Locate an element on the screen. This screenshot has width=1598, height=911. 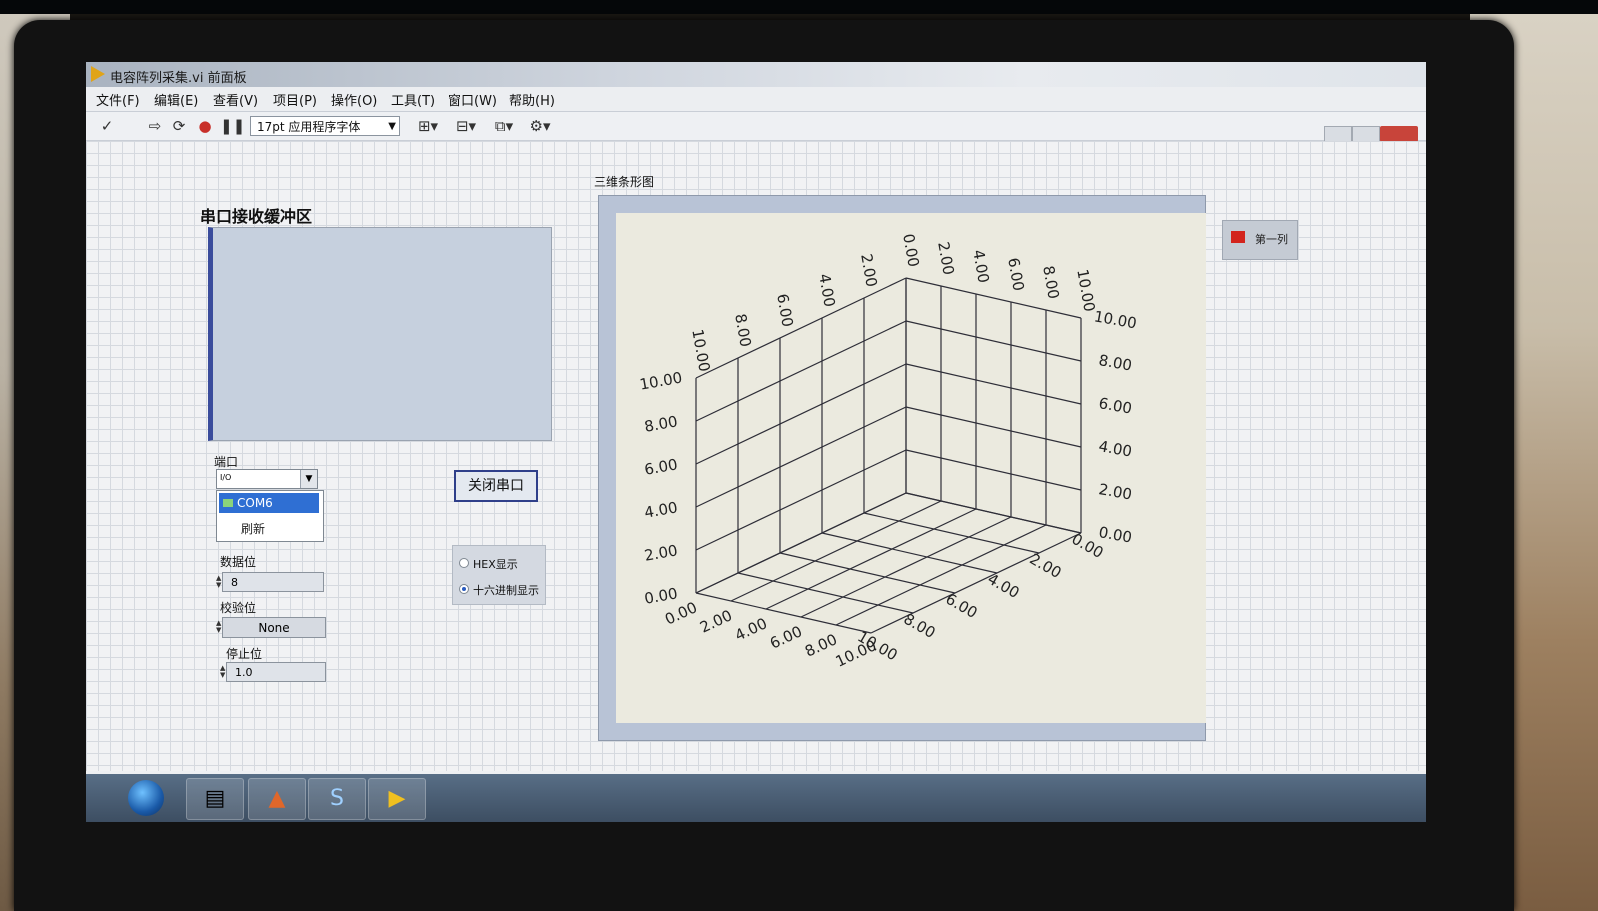
stopbits-label: 停止位 is located at coordinates (244, 654).